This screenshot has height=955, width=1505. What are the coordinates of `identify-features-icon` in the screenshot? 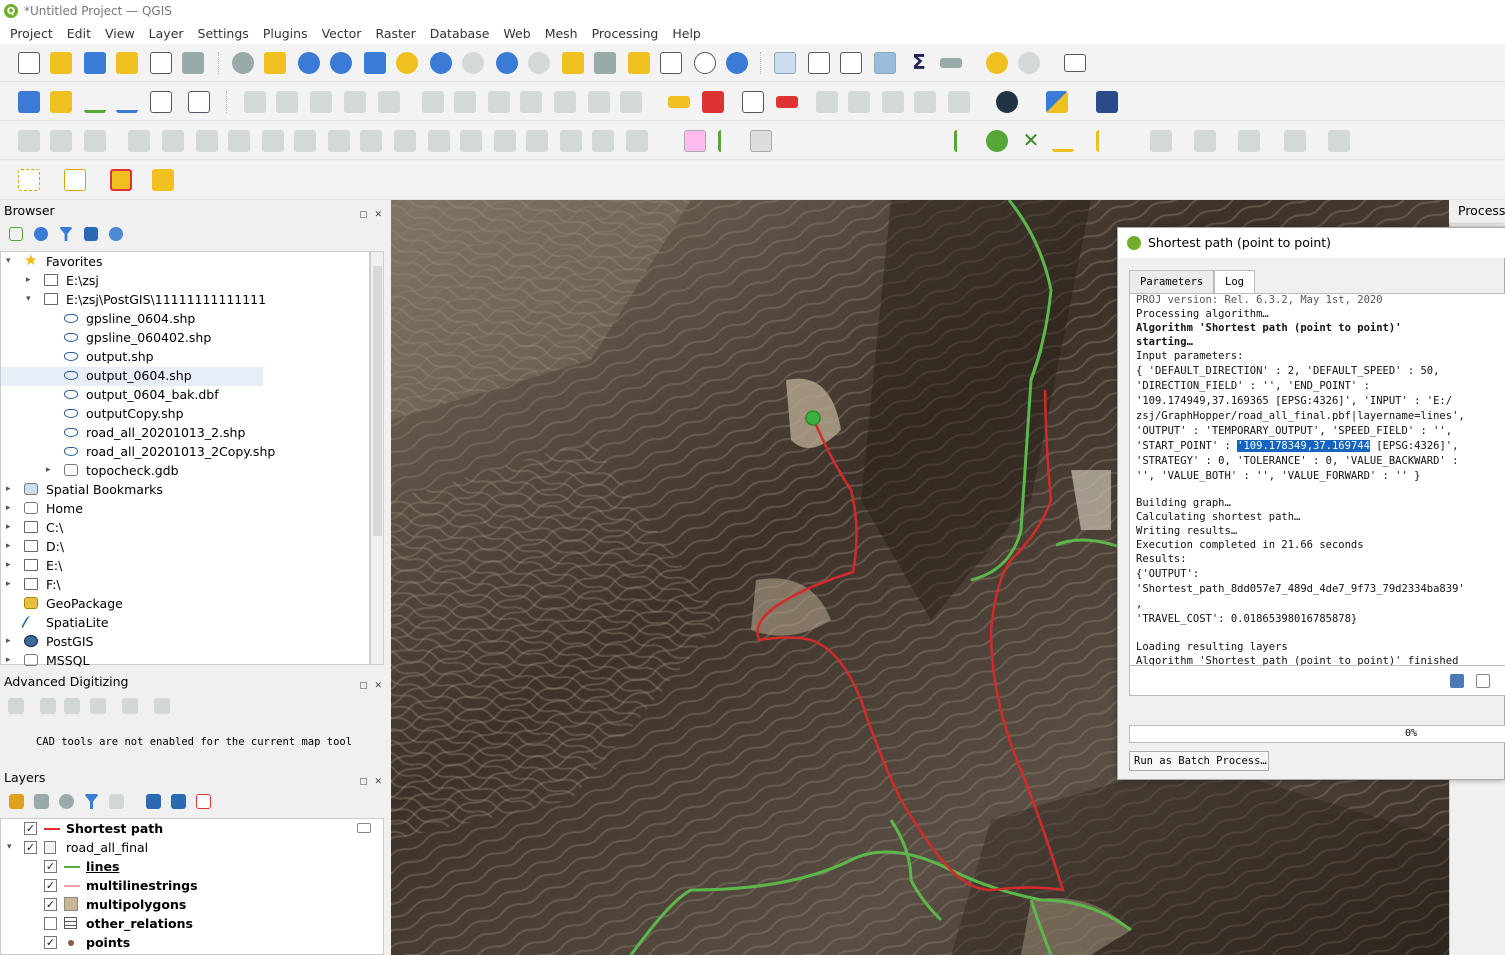 It's located at (785, 63).